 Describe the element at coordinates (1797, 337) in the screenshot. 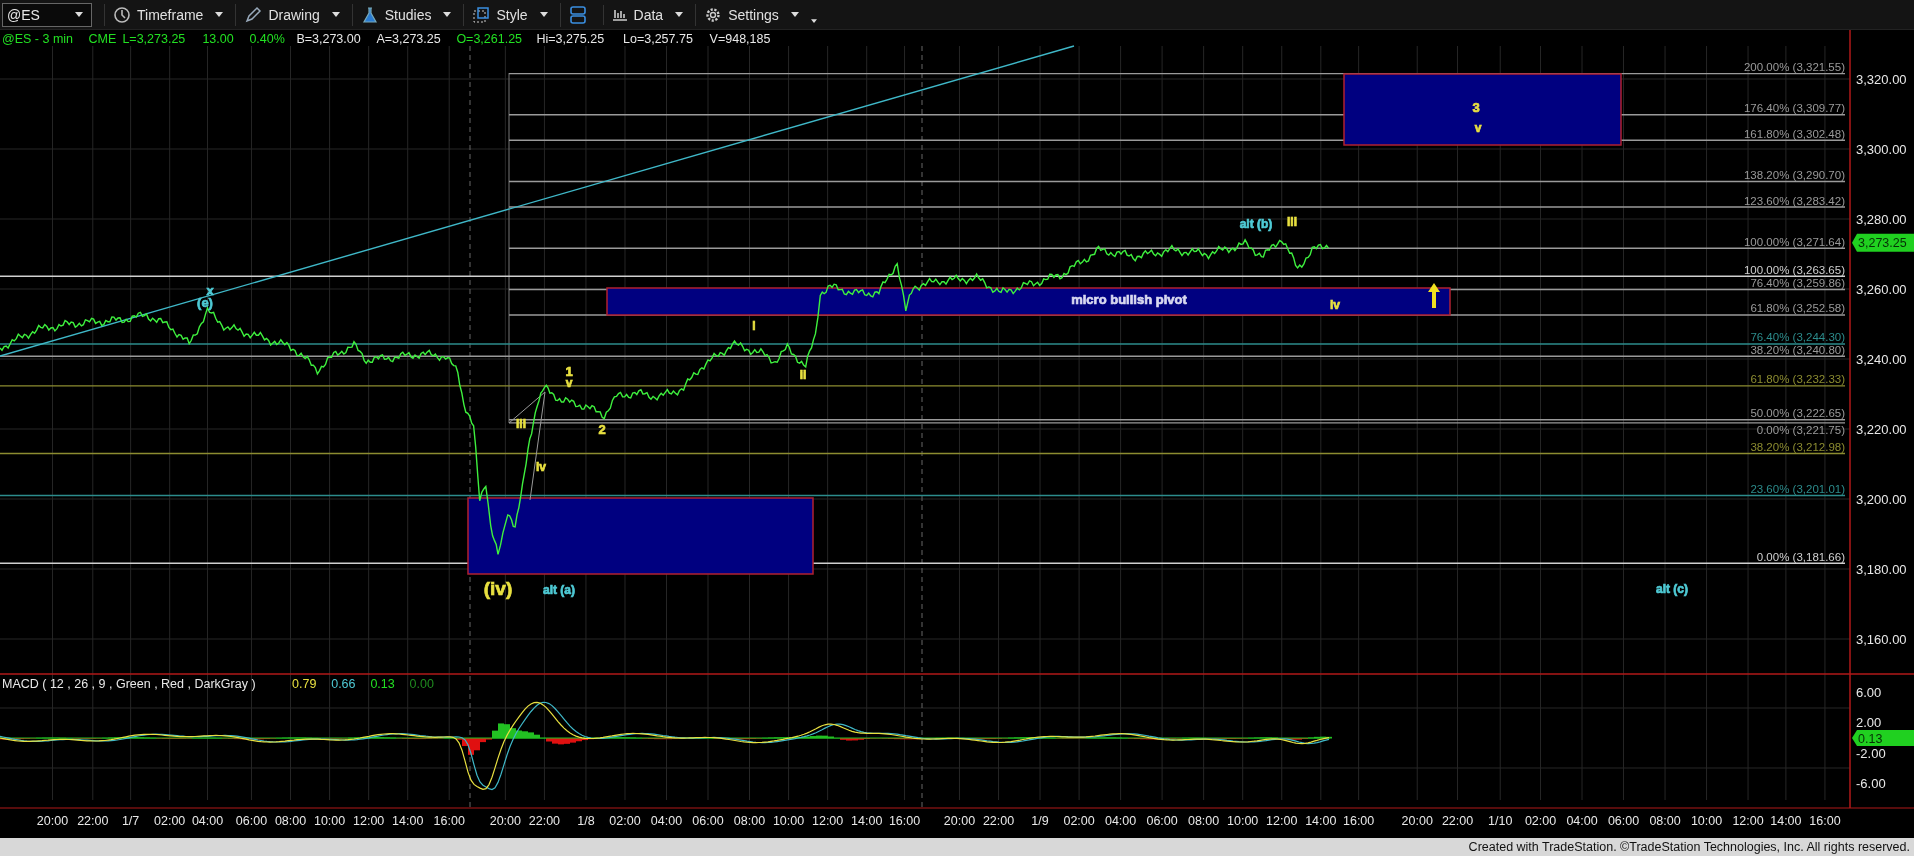

I see `fib-label: 76.40% (3,244.30)` at that location.